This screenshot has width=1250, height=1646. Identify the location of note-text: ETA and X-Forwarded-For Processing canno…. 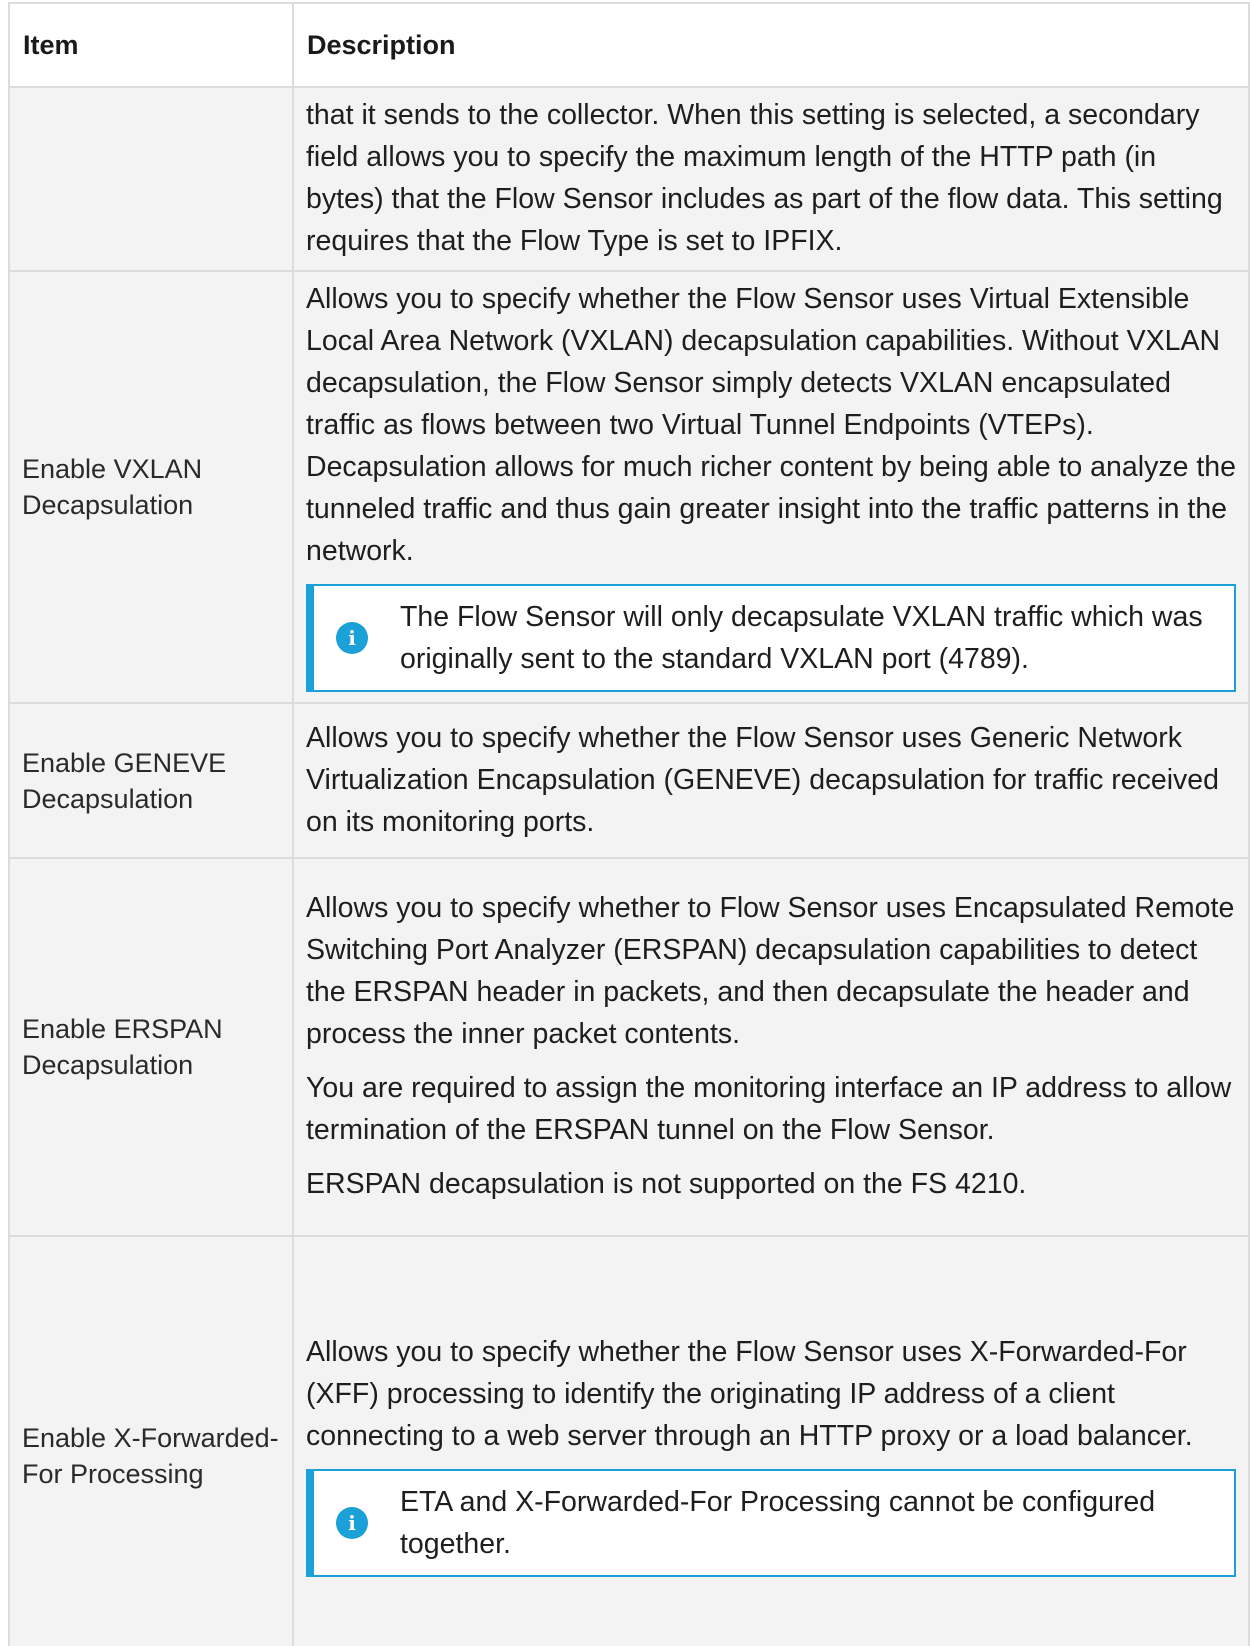
(778, 1523).